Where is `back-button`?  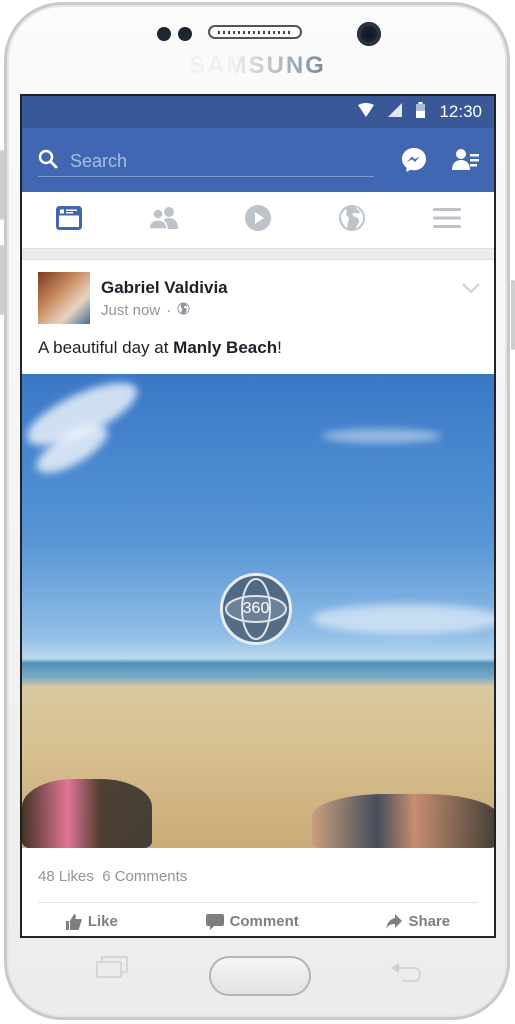
back-button is located at coordinates (406, 975).